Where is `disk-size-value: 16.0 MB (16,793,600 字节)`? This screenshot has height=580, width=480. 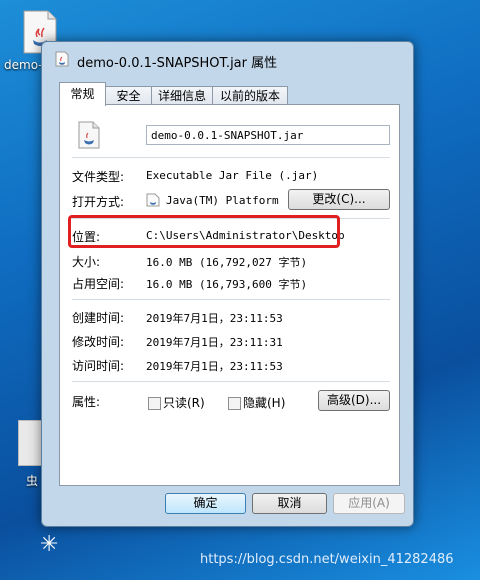
disk-size-value: 16.0 MB (16,793,600 字节) is located at coordinates (227, 284).